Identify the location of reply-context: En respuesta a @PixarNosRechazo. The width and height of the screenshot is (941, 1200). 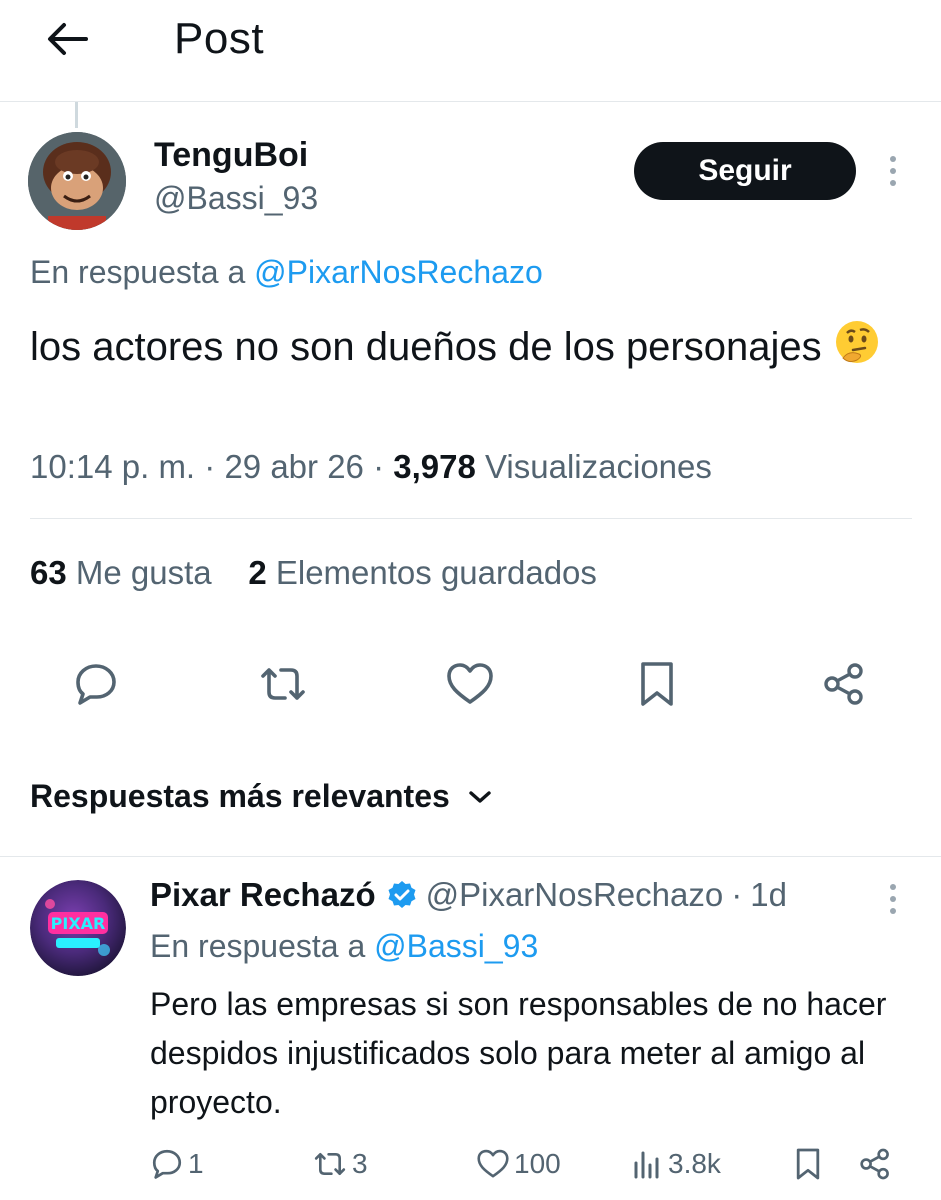
(286, 272).